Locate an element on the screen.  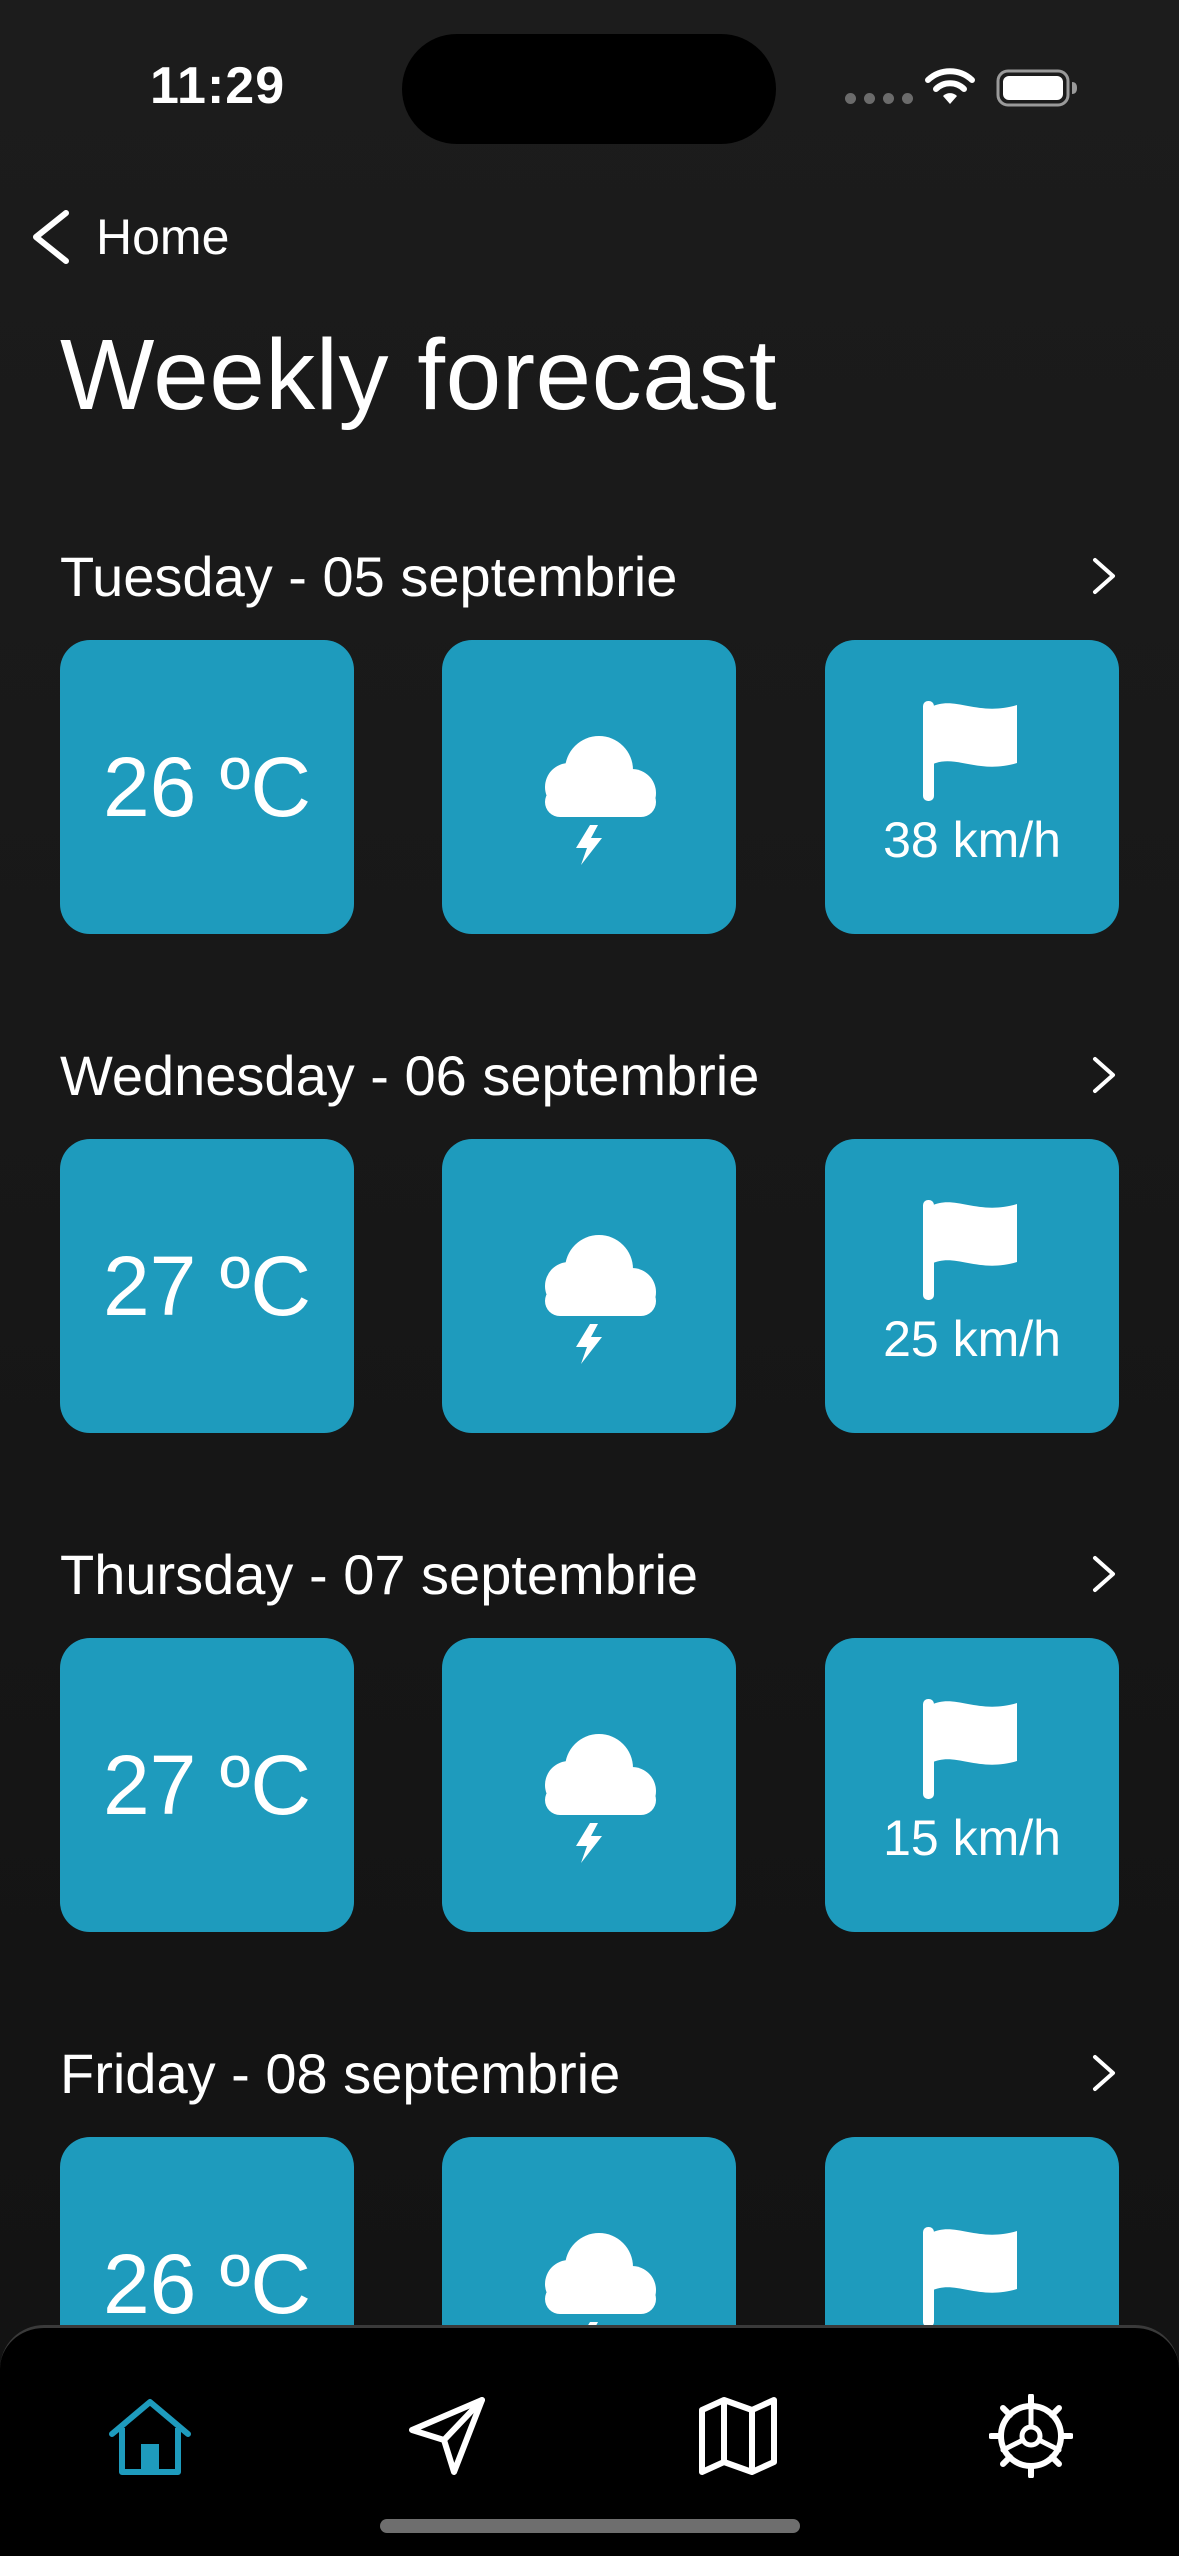
temperature-card: 26 ºC is located at coordinates (207, 787).